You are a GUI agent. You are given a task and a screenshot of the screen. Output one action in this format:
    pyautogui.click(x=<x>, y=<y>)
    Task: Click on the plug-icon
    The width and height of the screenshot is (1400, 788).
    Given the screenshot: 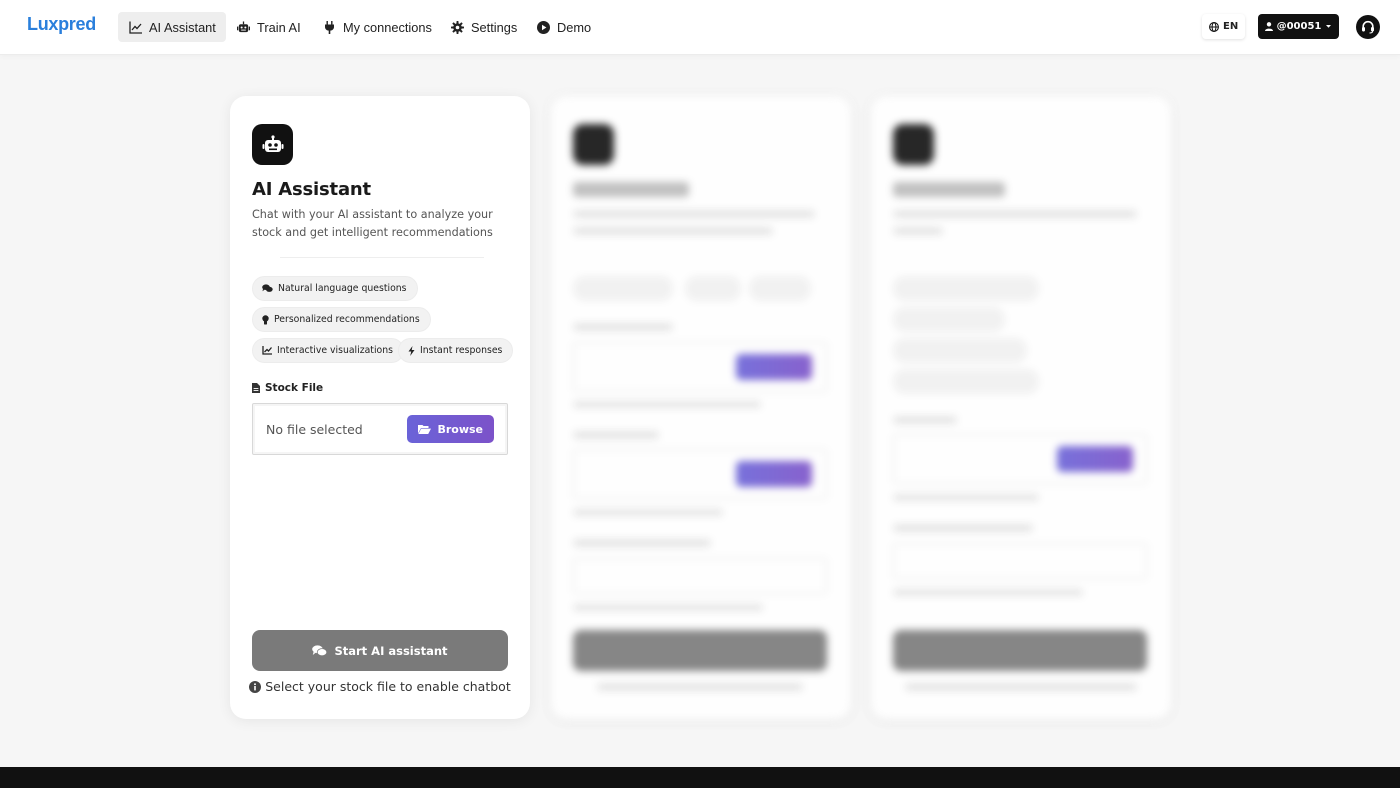 What is the action you would take?
    pyautogui.click(x=329, y=27)
    